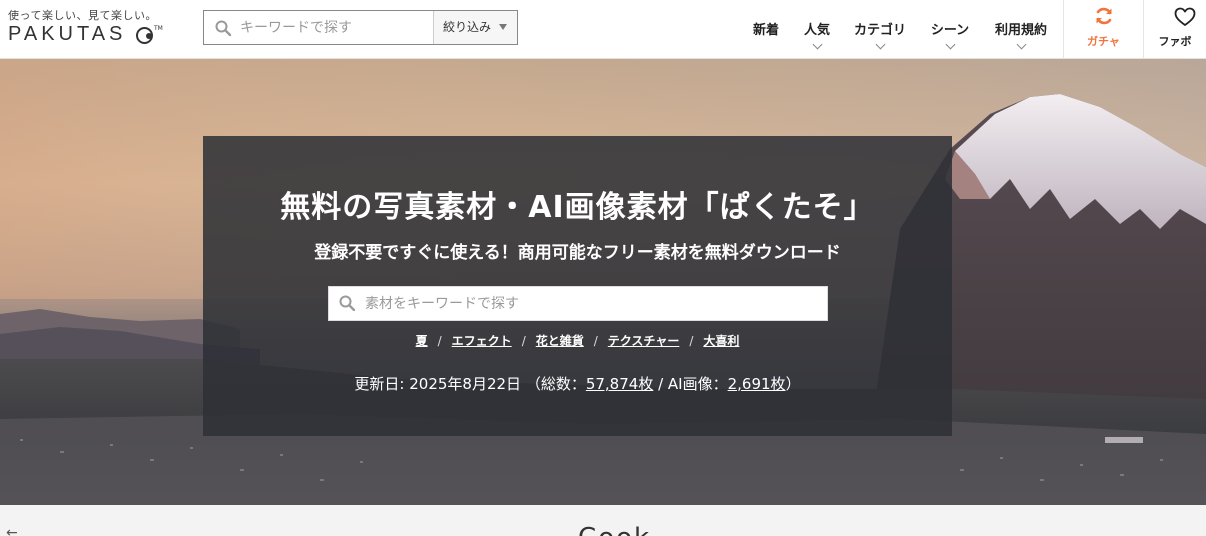  Describe the element at coordinates (1103, 41) in the screenshot. I see `gacha-label: ガチャ` at that location.